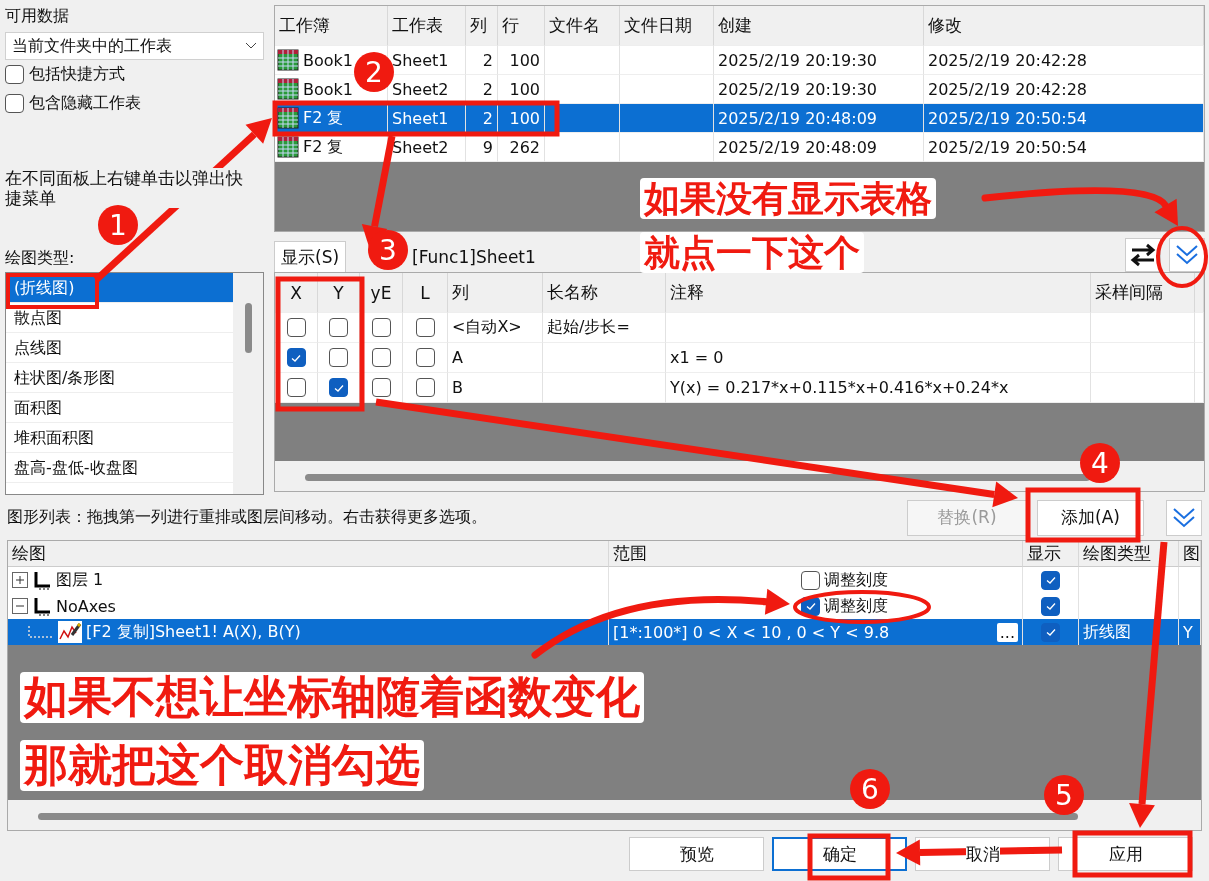 The height and width of the screenshot is (881, 1209). I want to click on swap-icon, so click(1143, 255).